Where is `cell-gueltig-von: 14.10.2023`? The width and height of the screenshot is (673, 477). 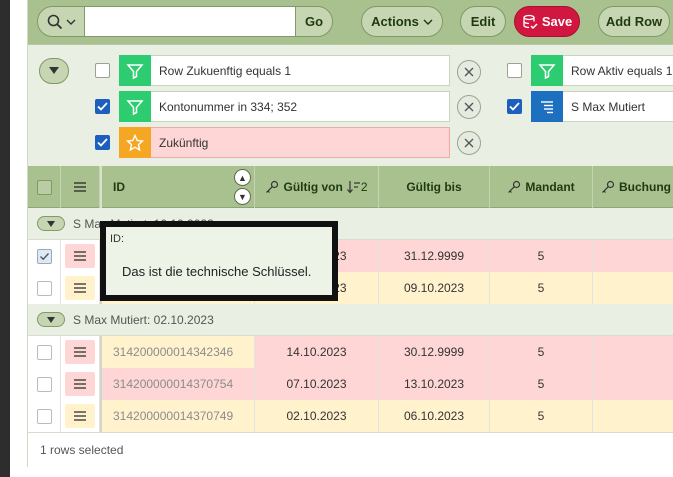 cell-gueltig-von: 14.10.2023 is located at coordinates (317, 352).